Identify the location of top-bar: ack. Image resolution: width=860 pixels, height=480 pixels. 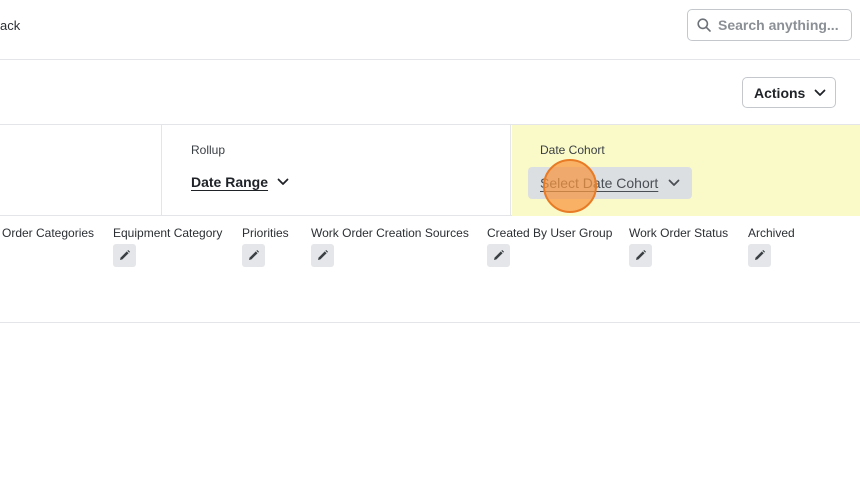
(430, 30).